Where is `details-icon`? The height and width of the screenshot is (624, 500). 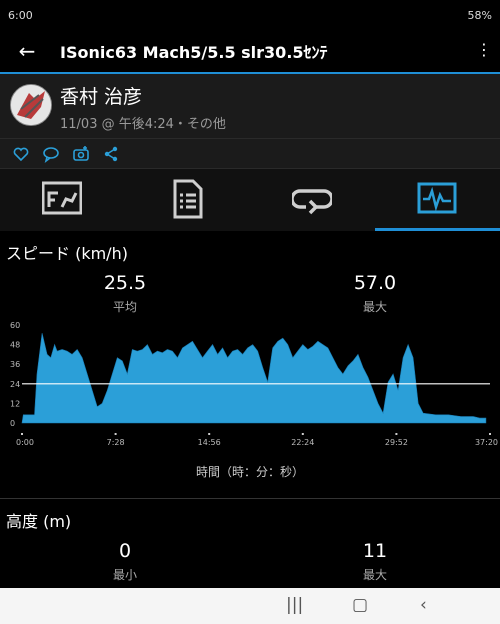 details-icon is located at coordinates (188, 199).